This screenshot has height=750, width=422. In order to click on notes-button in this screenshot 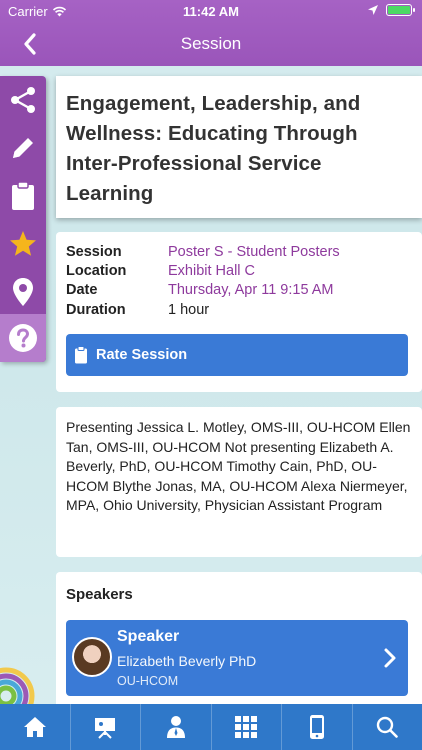, I will do `click(23, 148)`.